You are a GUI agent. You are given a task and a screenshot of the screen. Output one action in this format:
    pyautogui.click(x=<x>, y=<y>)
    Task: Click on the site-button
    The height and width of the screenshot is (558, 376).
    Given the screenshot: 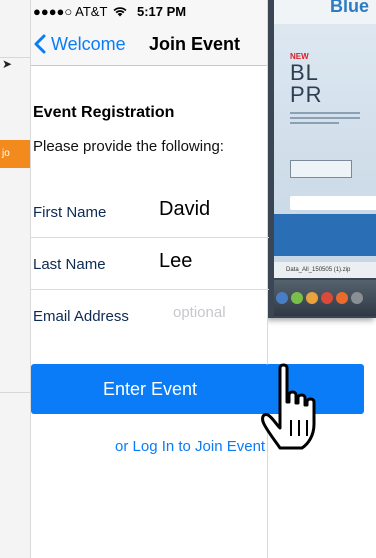 What is the action you would take?
    pyautogui.click(x=333, y=203)
    